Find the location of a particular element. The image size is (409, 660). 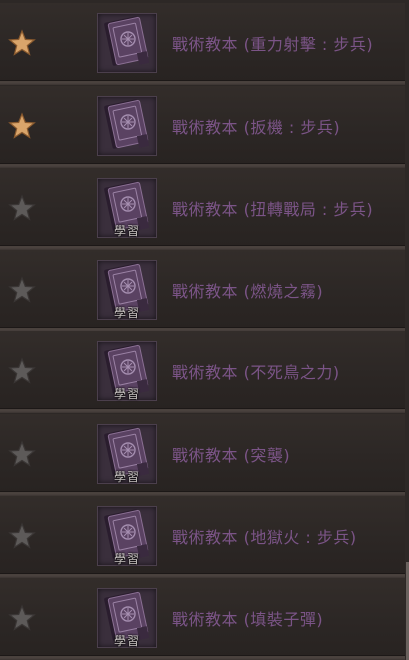

item-title: 戰術教本 (扳機 : 步兵) is located at coordinates (256, 127).